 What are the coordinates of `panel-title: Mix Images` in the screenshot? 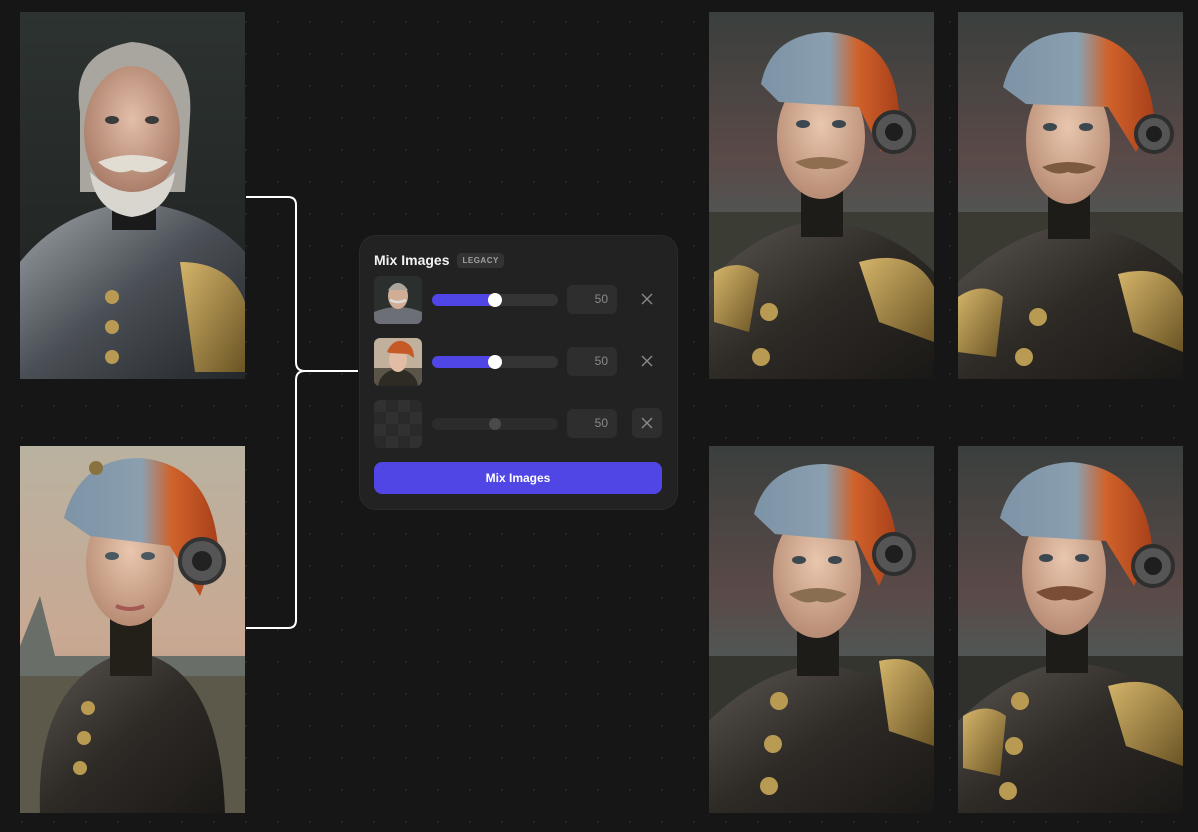 It's located at (412, 260).